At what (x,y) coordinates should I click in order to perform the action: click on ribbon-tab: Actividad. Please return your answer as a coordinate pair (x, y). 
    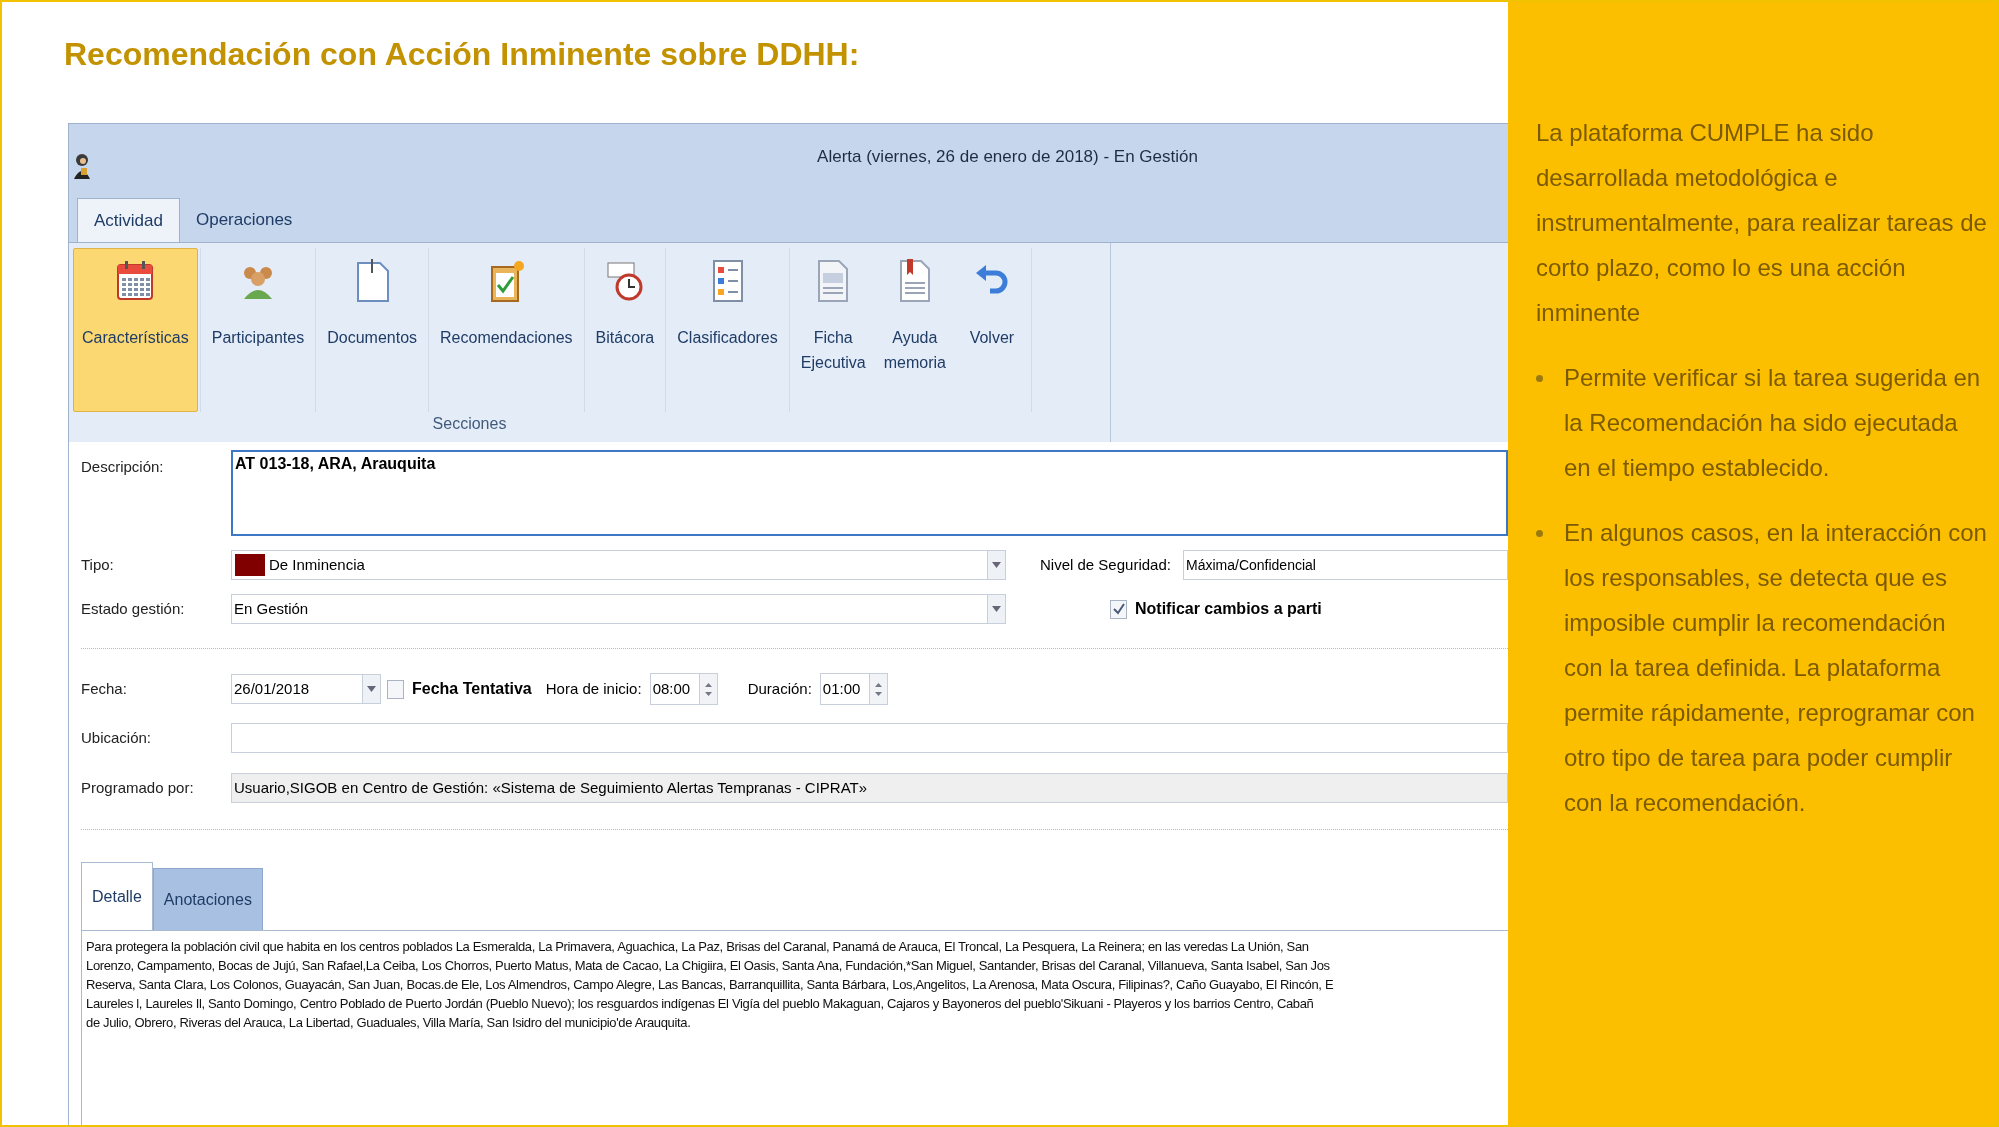
    Looking at the image, I should click on (128, 220).